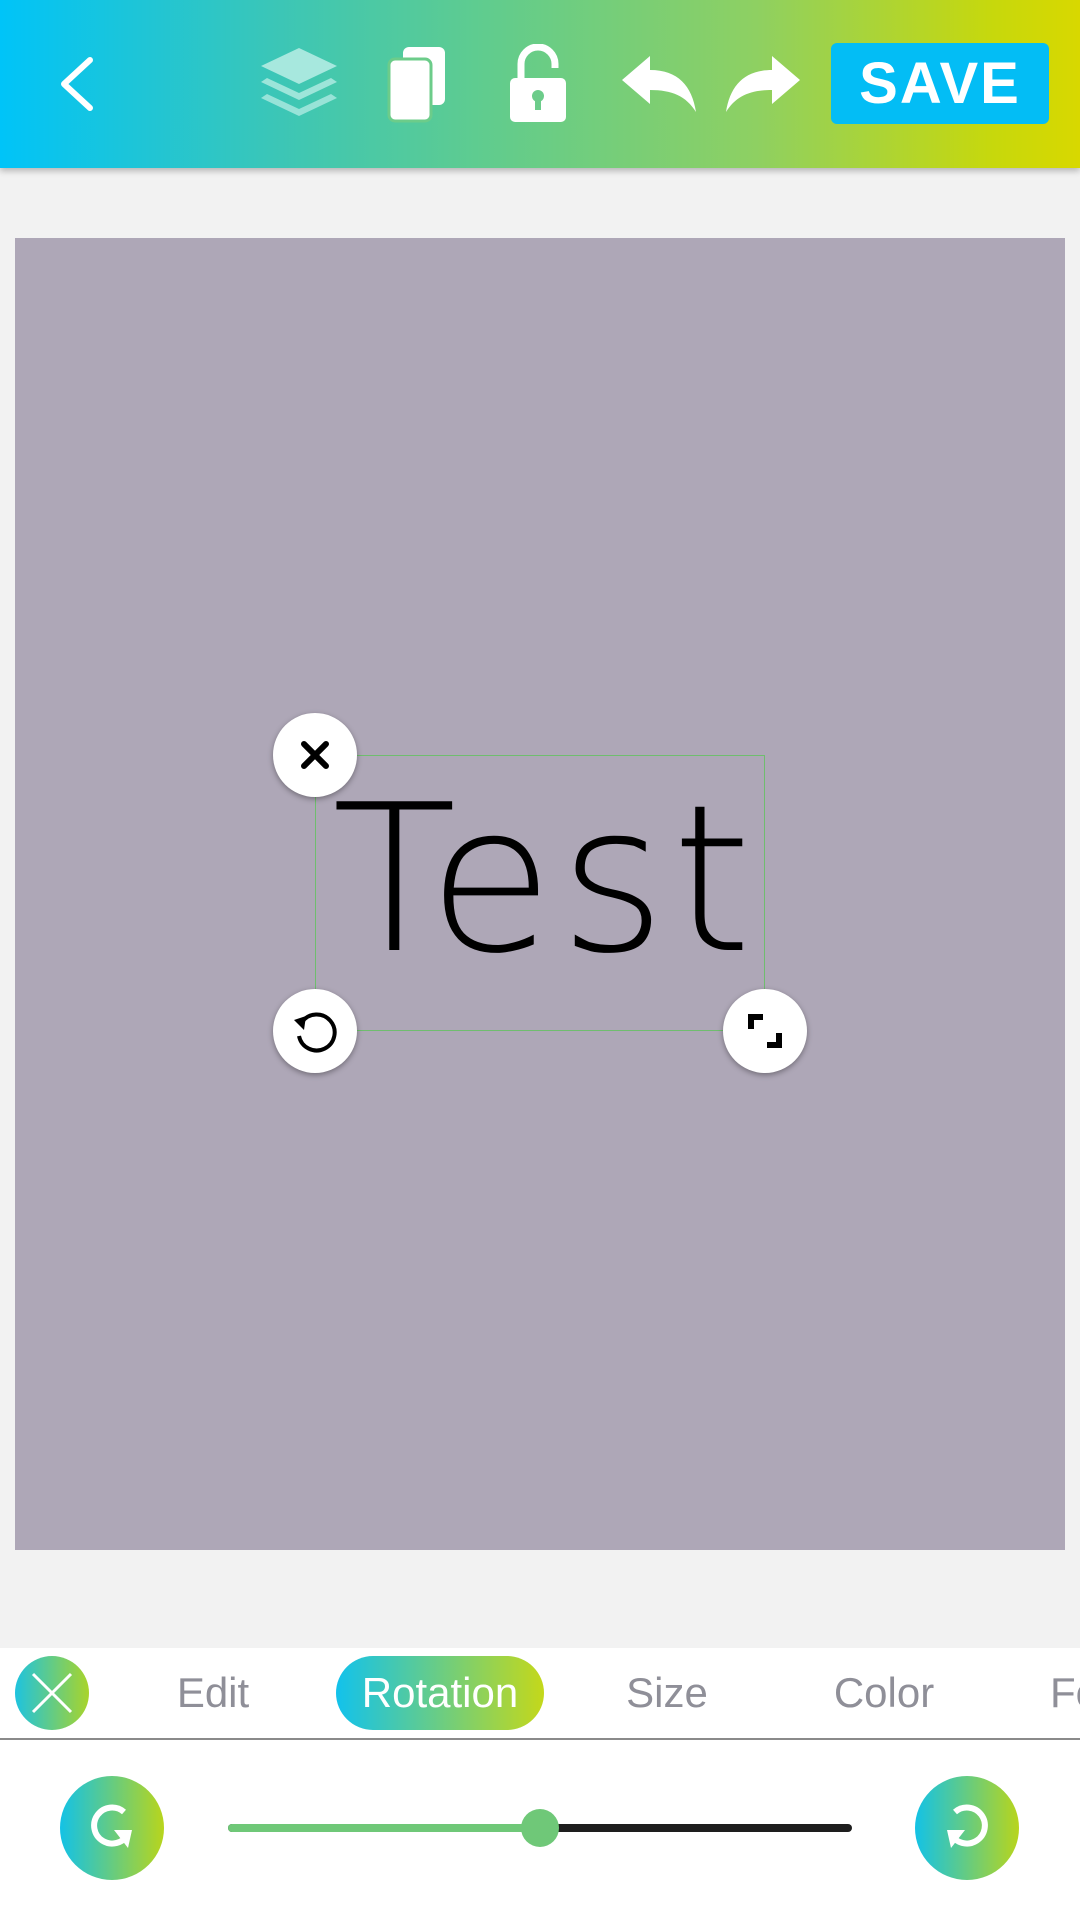 This screenshot has height=1920, width=1080. I want to click on undo-icon, so click(659, 84).